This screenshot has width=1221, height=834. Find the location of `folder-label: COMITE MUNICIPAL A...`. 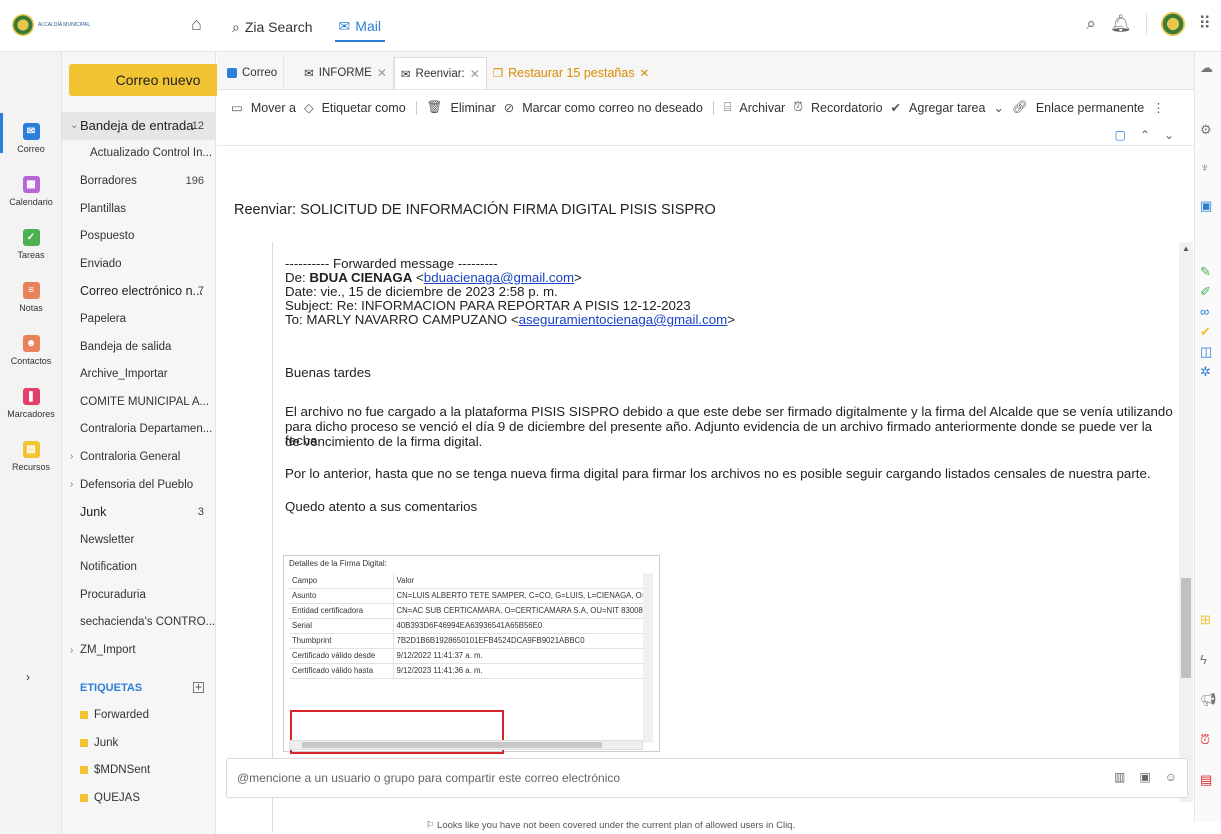

folder-label: COMITE MUNICIPAL A... is located at coordinates (145, 401).